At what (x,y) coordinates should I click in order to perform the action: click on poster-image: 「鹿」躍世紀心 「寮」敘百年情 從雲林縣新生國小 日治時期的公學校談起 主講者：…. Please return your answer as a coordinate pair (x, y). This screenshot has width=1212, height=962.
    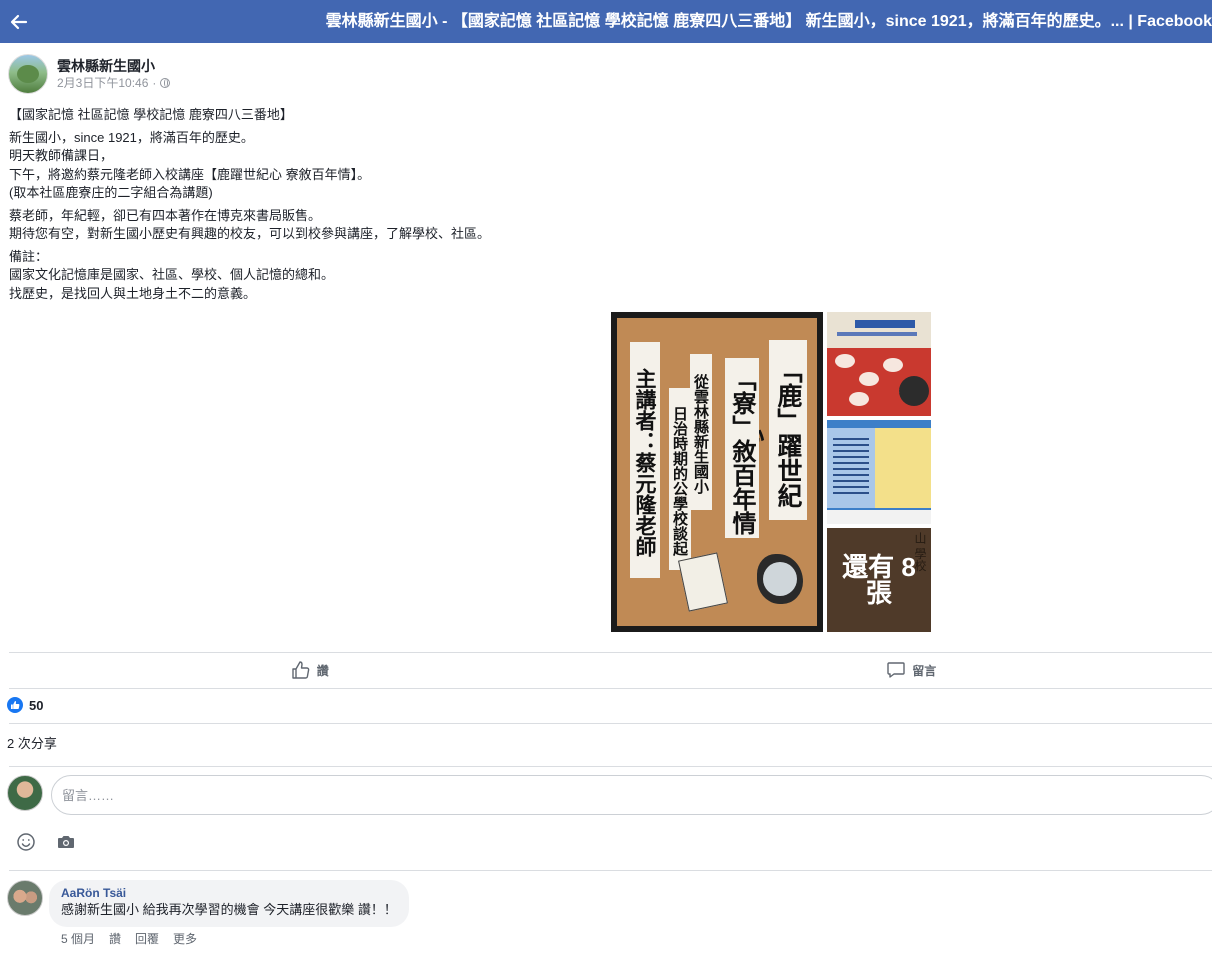
    Looking at the image, I should click on (717, 472).